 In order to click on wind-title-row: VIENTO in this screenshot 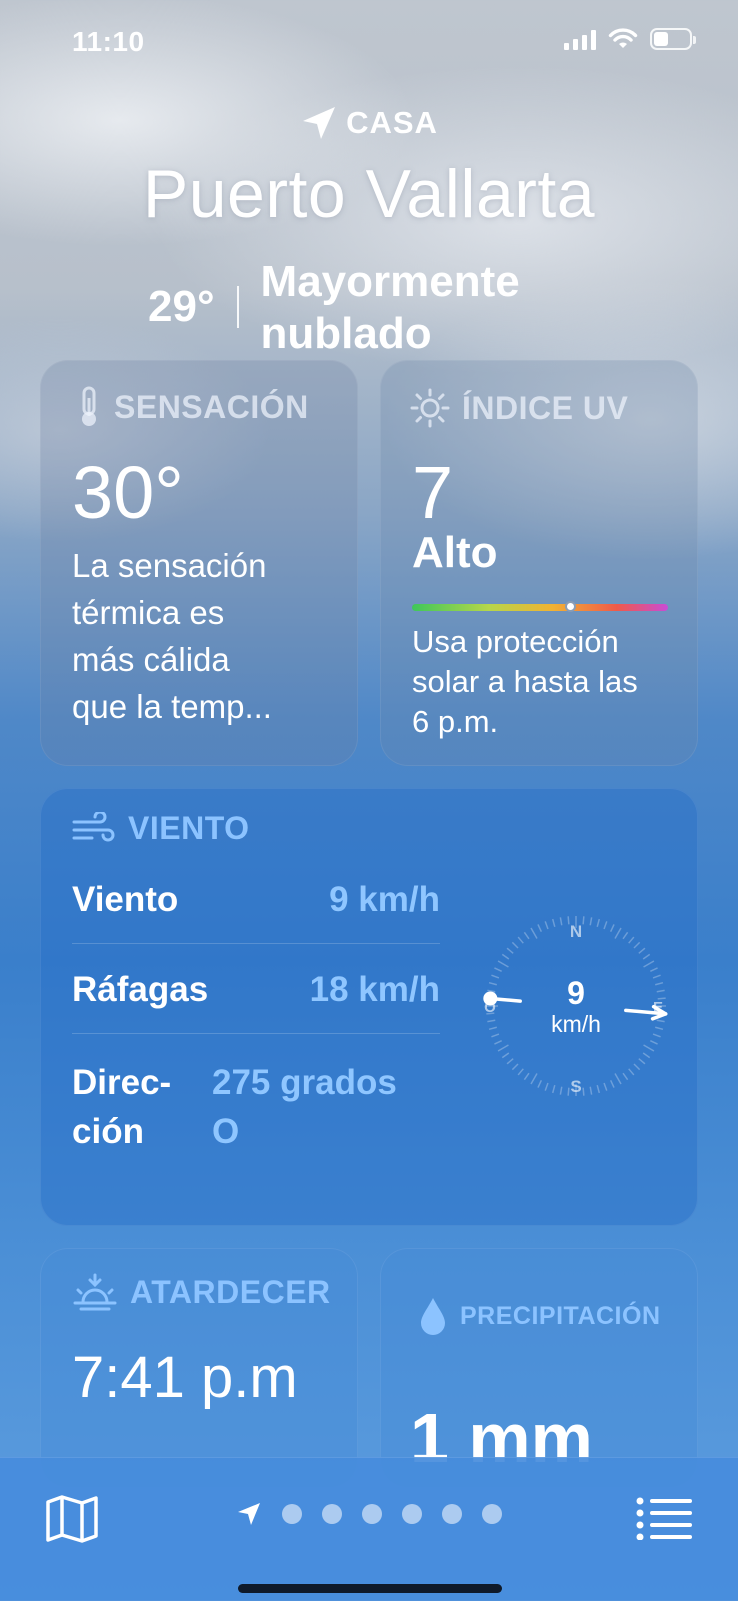, I will do `click(161, 828)`.